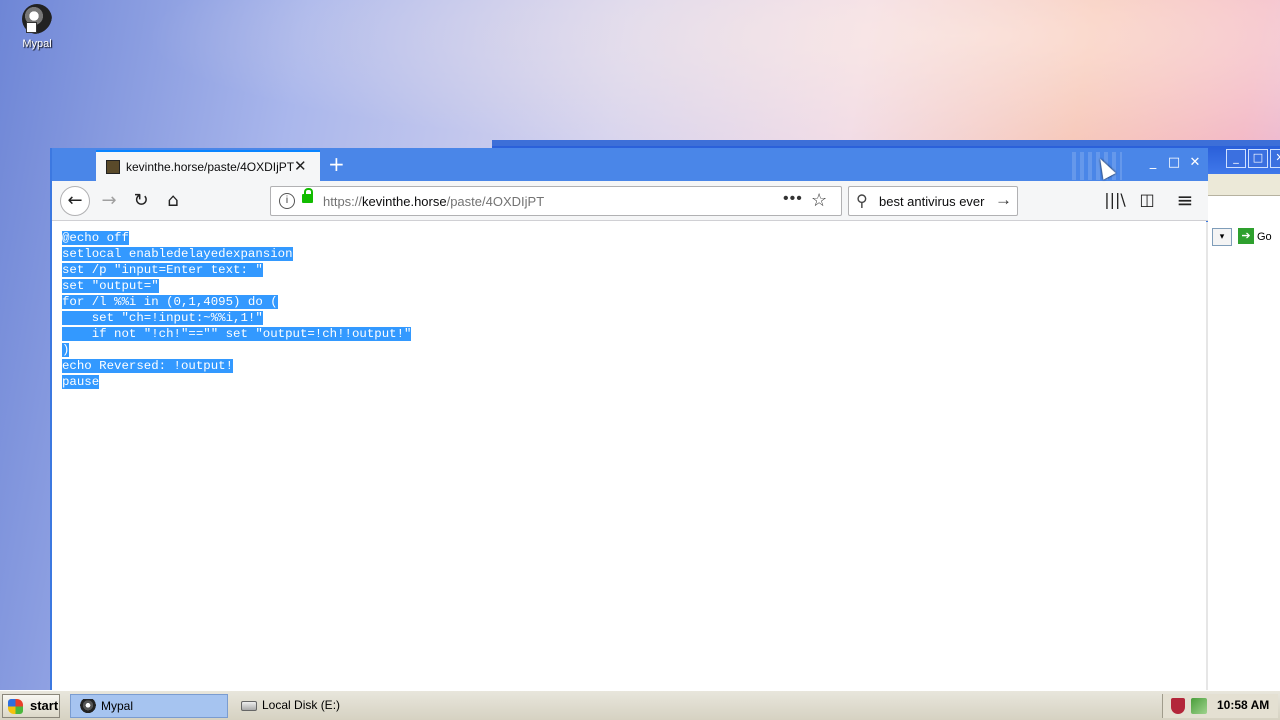 The width and height of the screenshot is (1280, 720). I want to click on code-line: pause, so click(81, 382).